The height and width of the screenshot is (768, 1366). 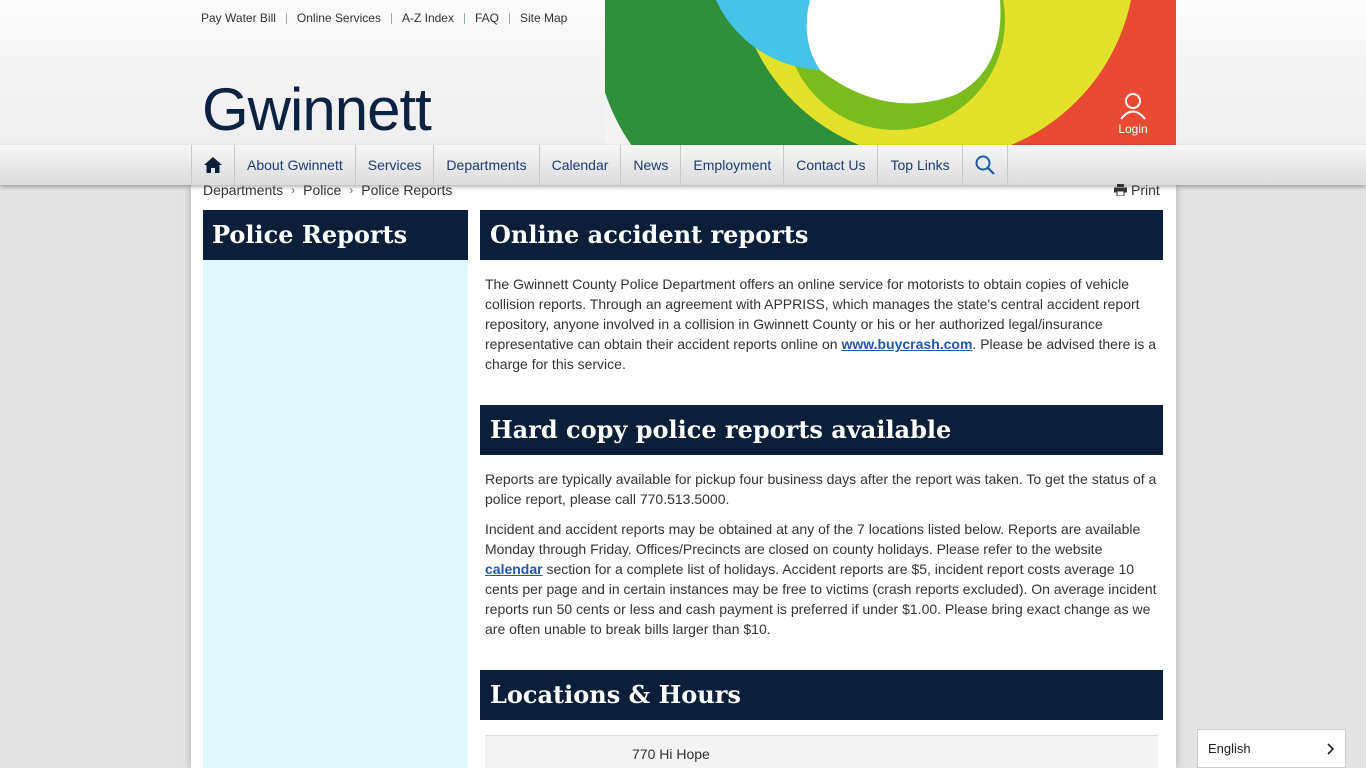 What do you see at coordinates (322, 190) in the screenshot?
I see `breadcrumb-police: Police` at bounding box center [322, 190].